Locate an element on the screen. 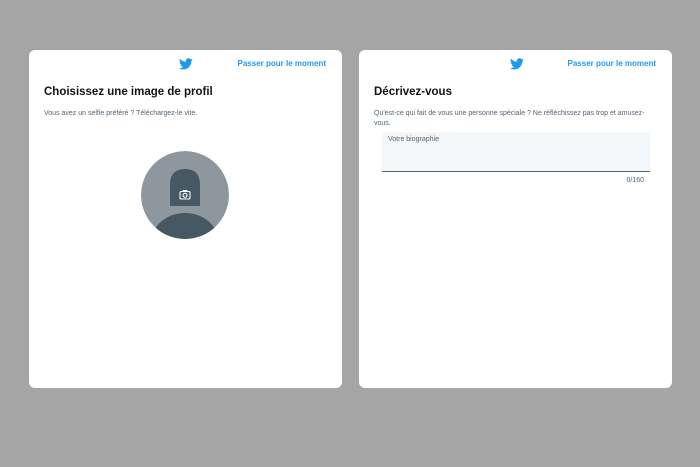  character-counter: 0/160 is located at coordinates (635, 180).